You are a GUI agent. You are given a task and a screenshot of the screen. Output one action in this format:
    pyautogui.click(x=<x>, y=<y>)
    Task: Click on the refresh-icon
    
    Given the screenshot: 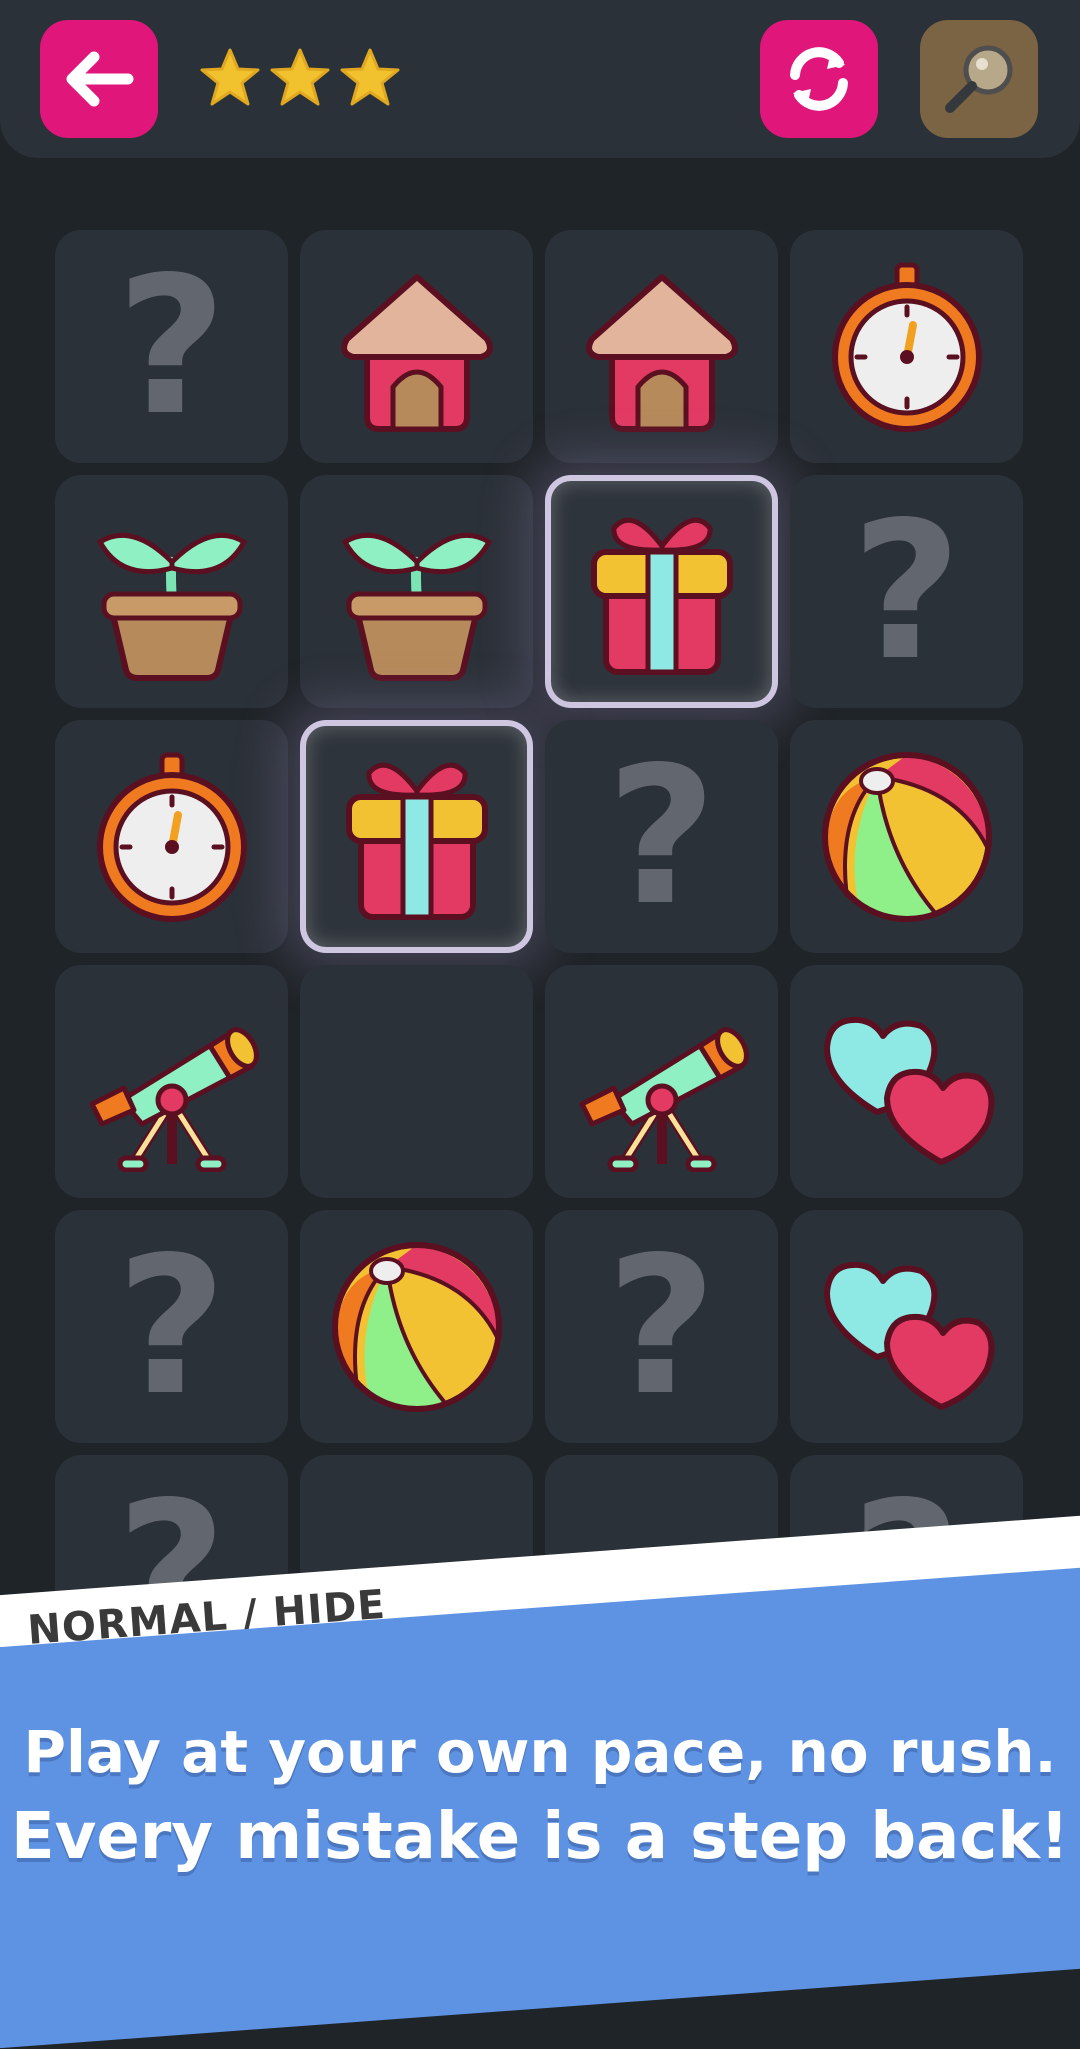 What is the action you would take?
    pyautogui.click(x=819, y=79)
    